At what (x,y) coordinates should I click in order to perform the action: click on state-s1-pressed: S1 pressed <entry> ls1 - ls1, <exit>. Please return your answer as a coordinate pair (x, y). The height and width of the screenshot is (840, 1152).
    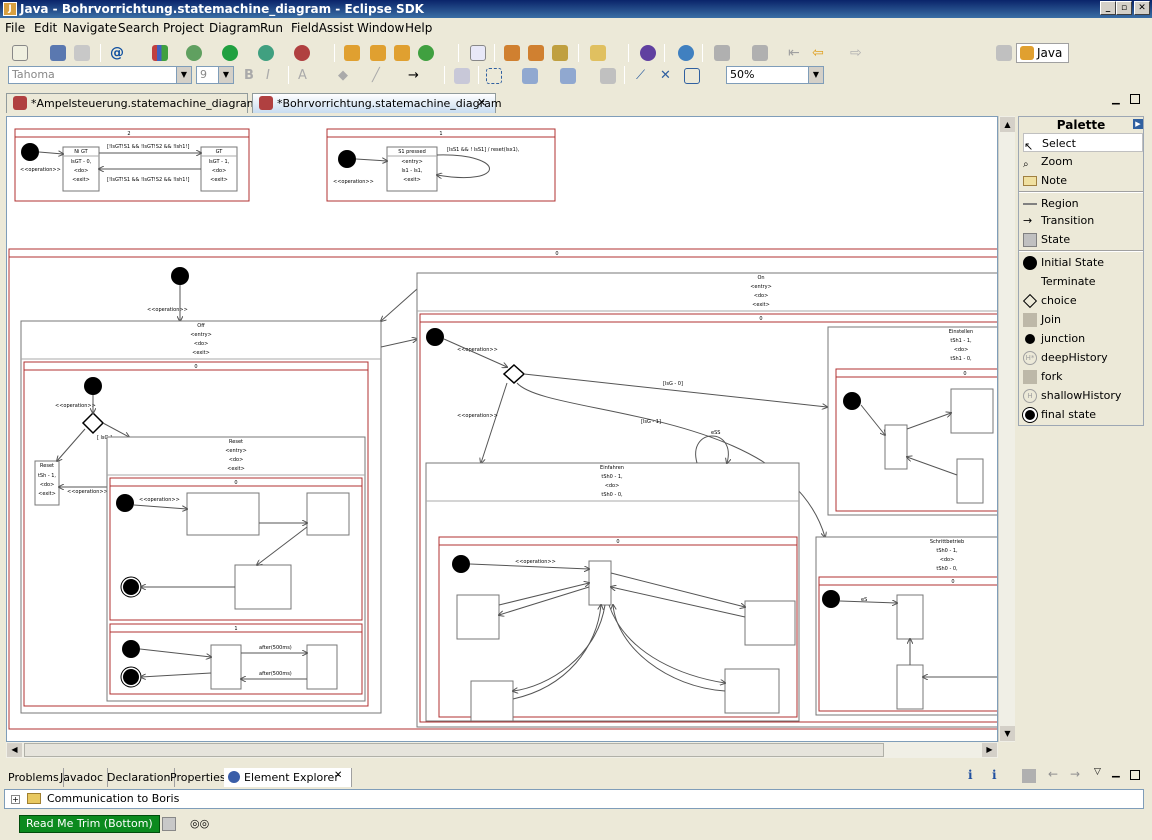
    Looking at the image, I should click on (412, 169).